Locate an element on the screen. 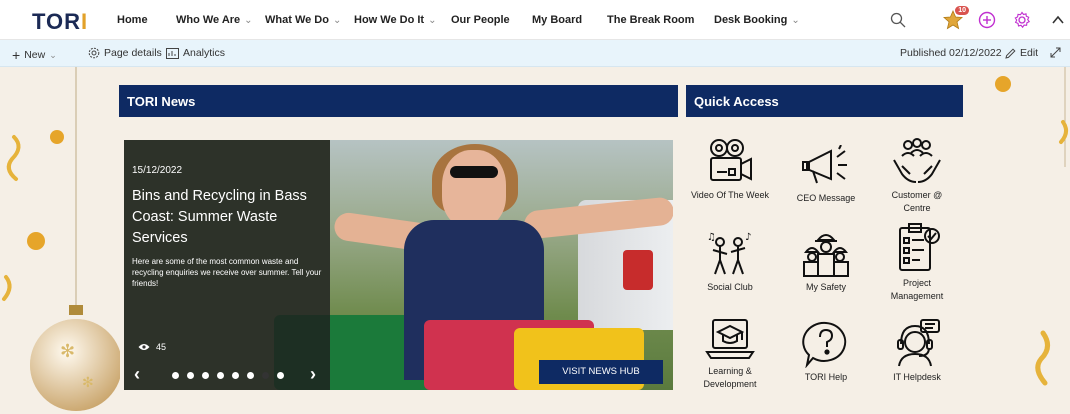 This screenshot has width=1070, height=414. tile-project-management: Project Management is located at coordinates (917, 262).